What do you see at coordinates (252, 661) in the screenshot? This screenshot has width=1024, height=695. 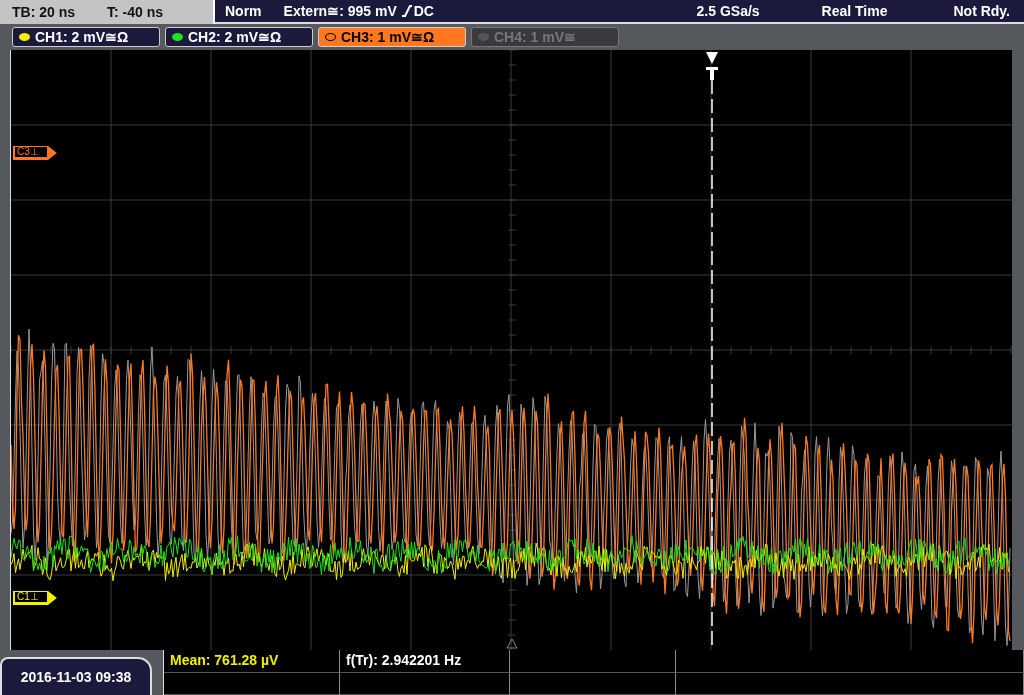 I see `measurement-readout: Mean: 761.28 µV` at bounding box center [252, 661].